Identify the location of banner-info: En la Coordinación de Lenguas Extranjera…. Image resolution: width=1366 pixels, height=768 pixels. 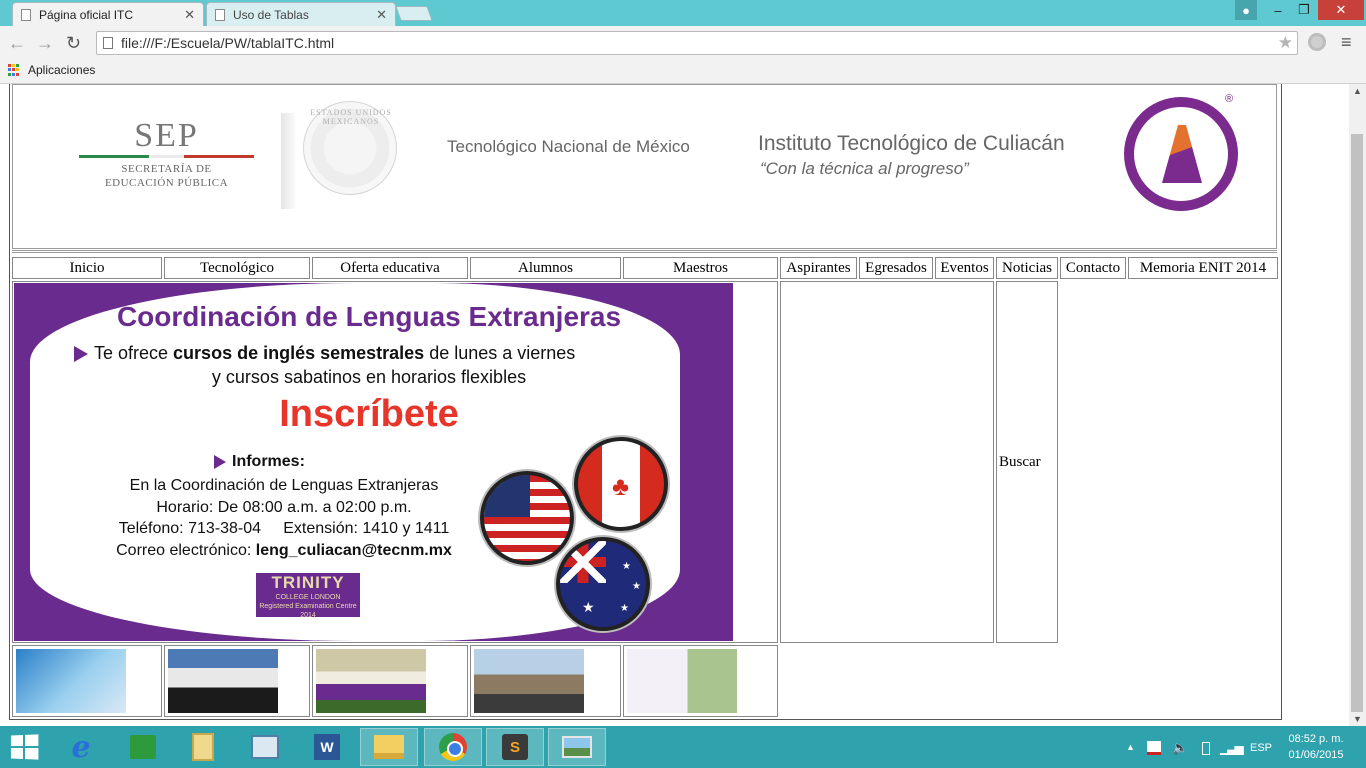
(284, 518).